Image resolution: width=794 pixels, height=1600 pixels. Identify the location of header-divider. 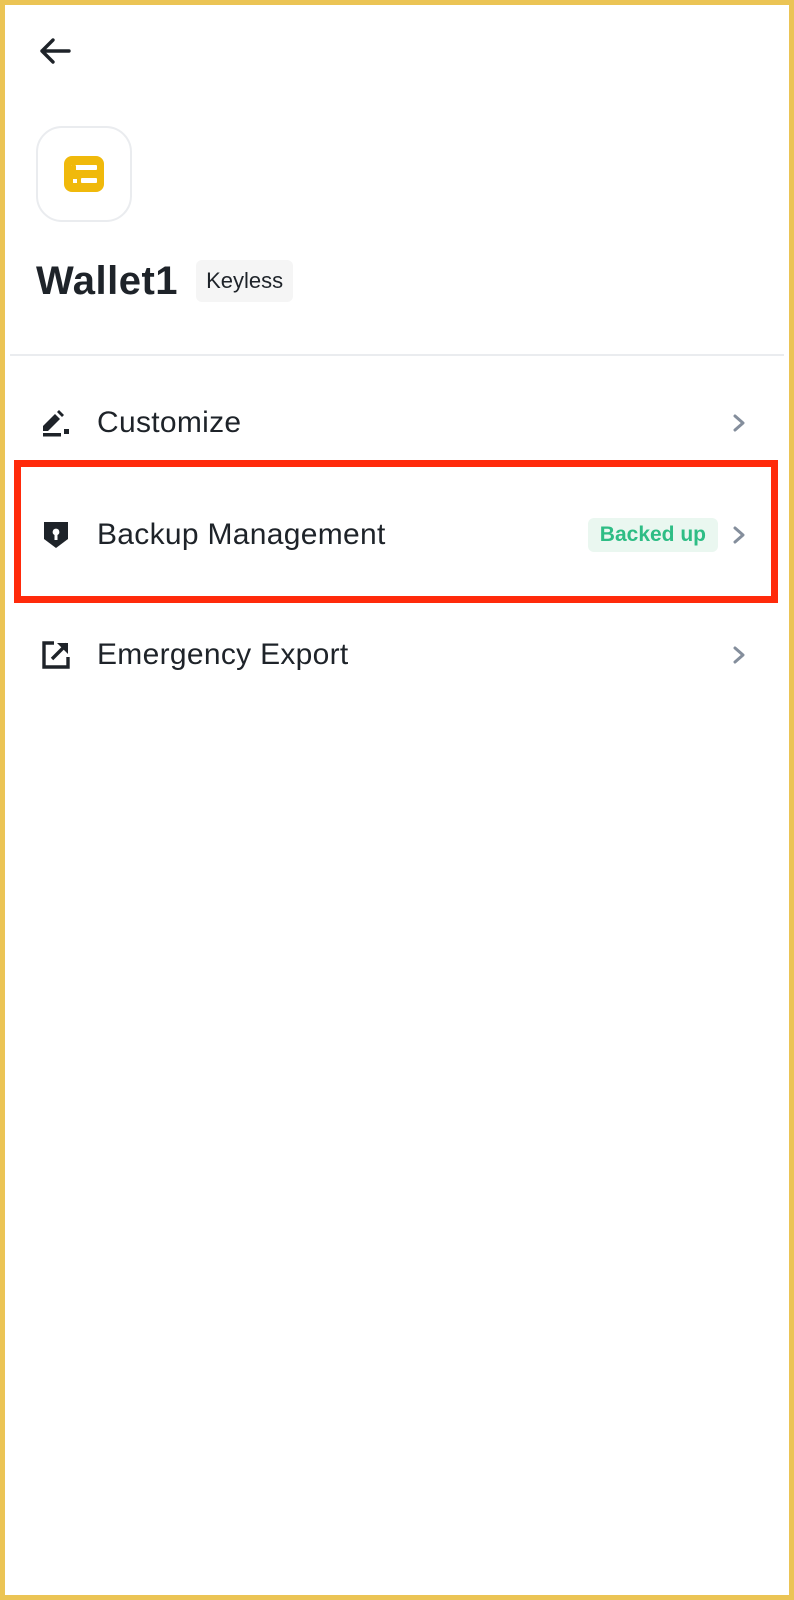
(397, 355).